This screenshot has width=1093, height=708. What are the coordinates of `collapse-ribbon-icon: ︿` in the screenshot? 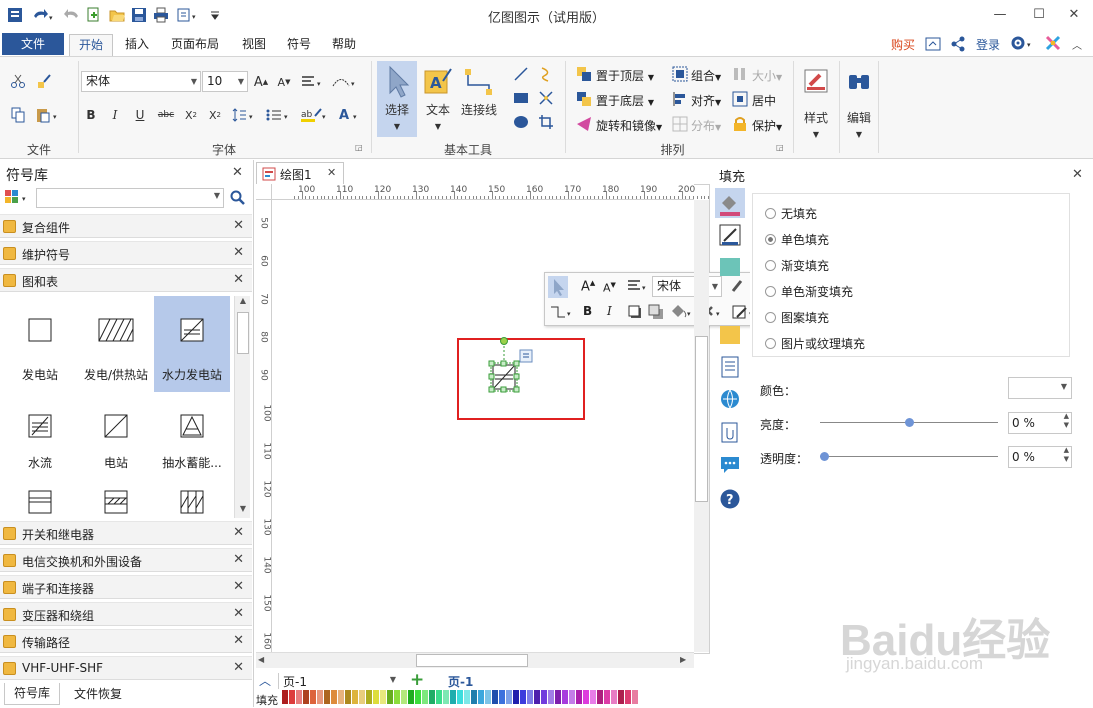 It's located at (1077, 44).